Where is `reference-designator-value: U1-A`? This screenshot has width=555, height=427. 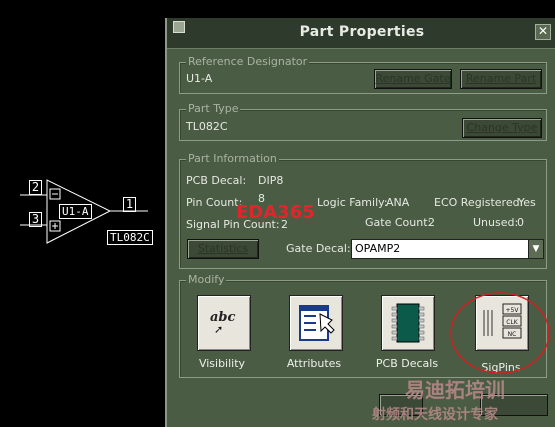 reference-designator-value: U1-A is located at coordinates (199, 78).